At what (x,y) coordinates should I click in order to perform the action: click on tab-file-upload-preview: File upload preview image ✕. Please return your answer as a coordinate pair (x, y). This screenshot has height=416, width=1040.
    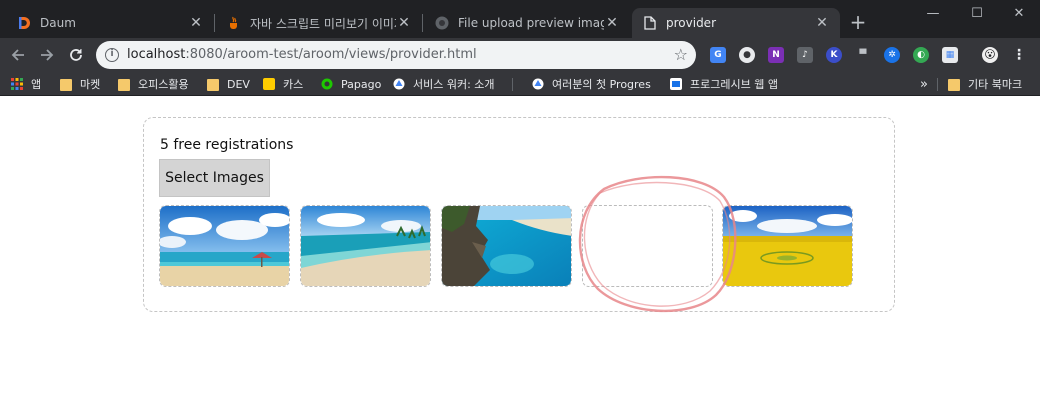
    Looking at the image, I should click on (527, 23).